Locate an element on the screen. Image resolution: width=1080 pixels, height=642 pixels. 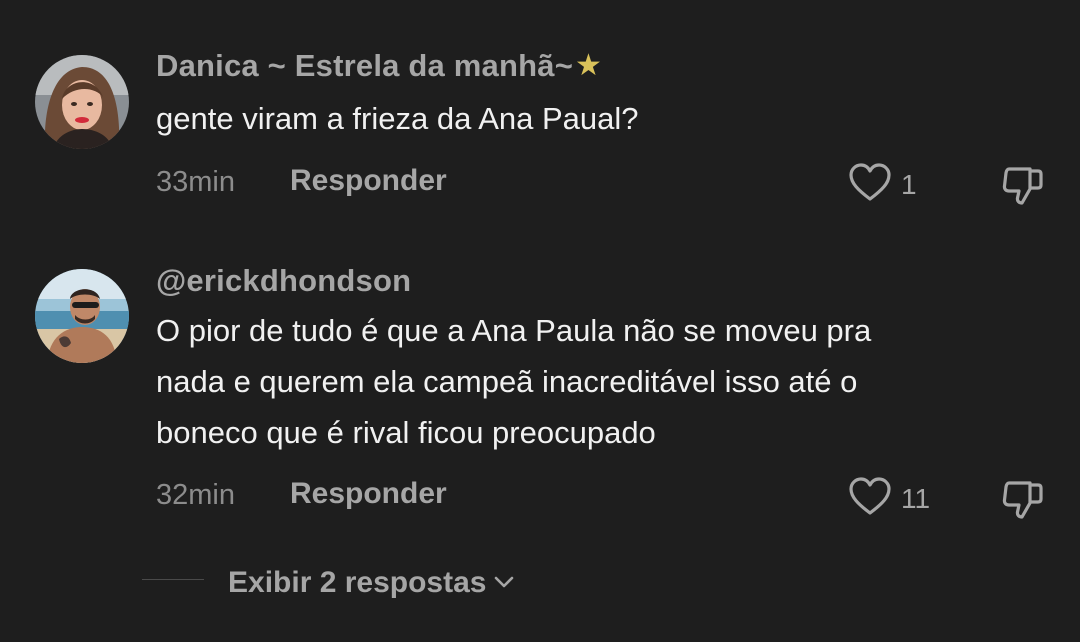
comment-text-line: boneco que é rival ficou preocupado is located at coordinates (406, 432).